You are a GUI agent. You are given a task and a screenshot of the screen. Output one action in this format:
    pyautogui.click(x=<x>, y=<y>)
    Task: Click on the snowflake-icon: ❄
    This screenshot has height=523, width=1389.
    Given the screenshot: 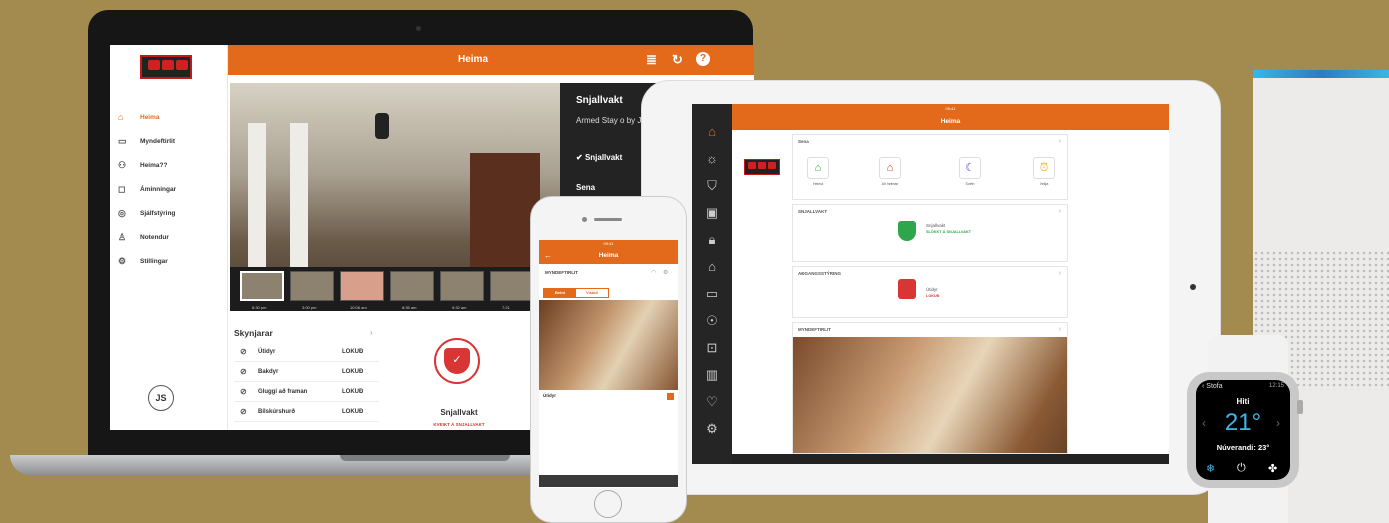 What is the action you would take?
    pyautogui.click(x=1210, y=468)
    